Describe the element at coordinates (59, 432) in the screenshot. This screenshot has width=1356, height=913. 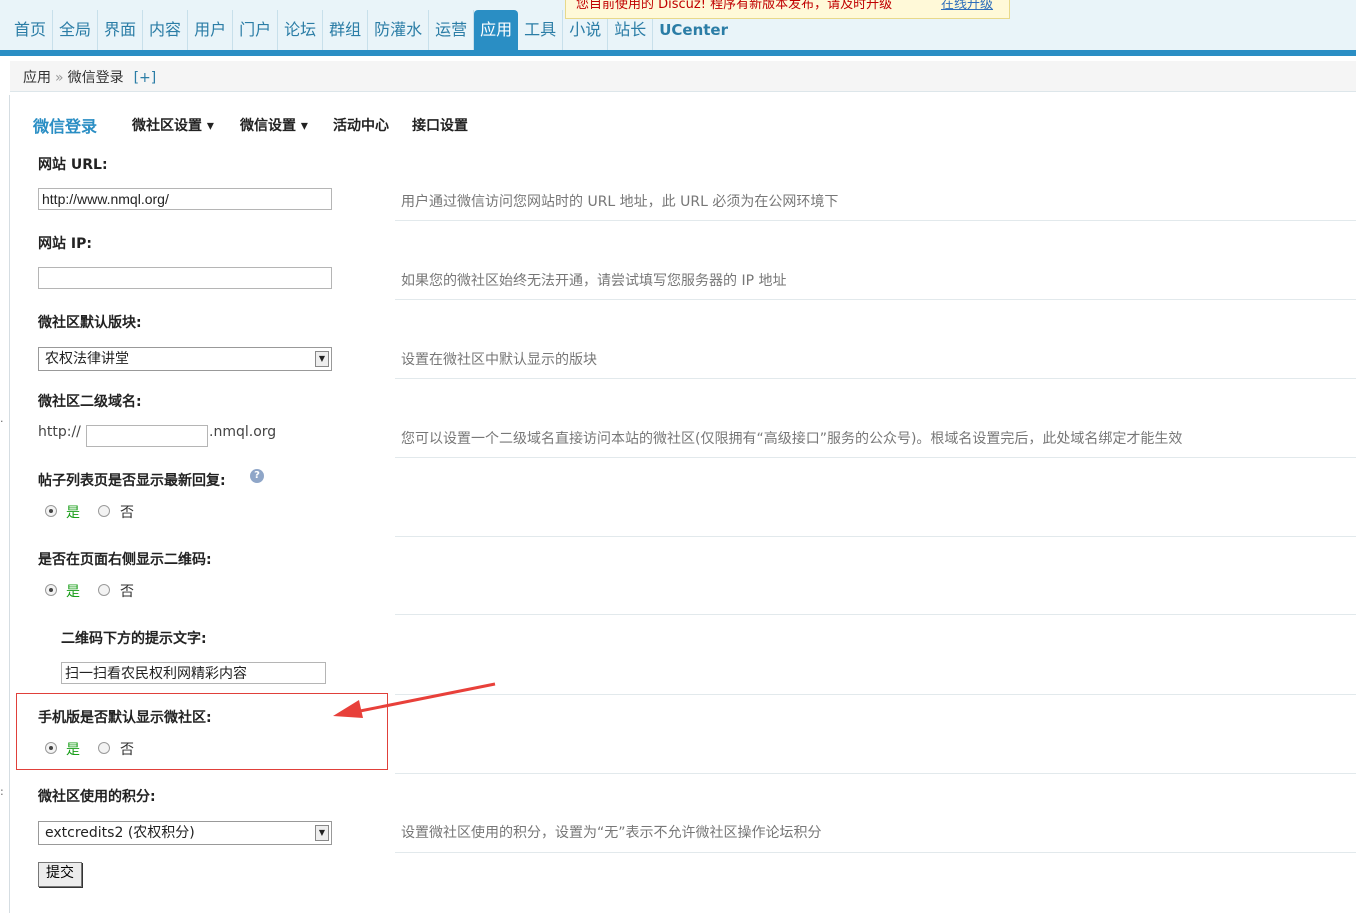
I see `subdomain-prefix: http://` at that location.